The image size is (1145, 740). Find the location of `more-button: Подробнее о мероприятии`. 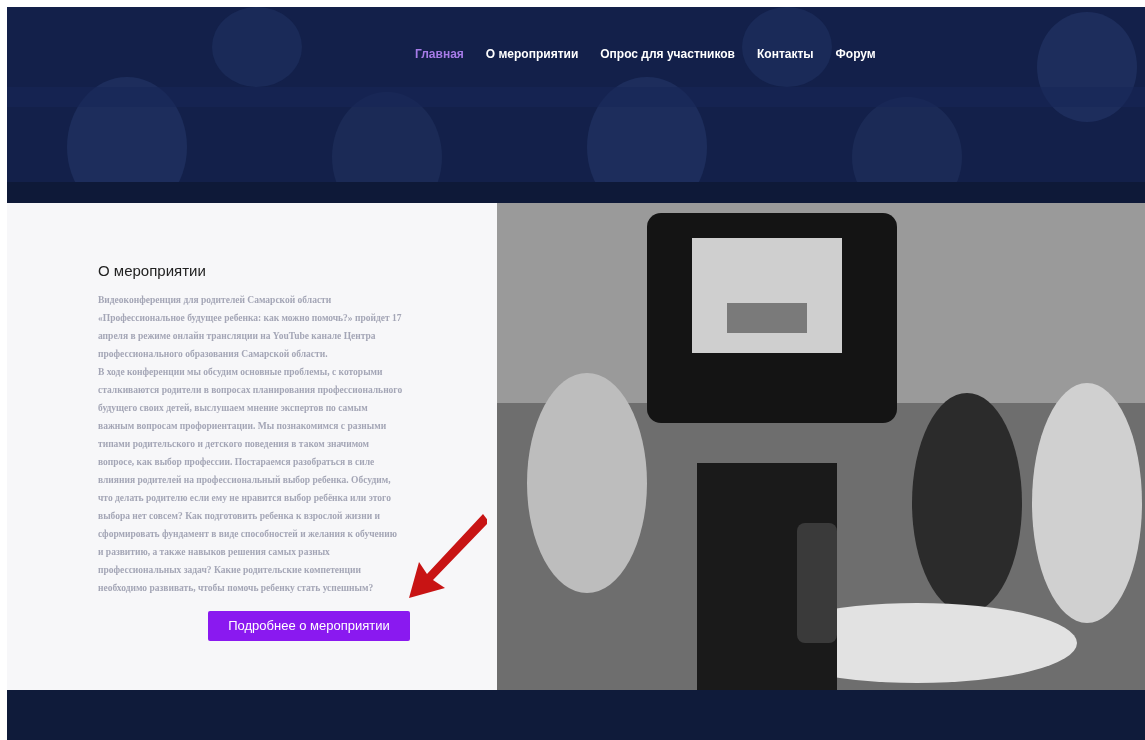

more-button: Подробнее о мероприятии is located at coordinates (309, 625).